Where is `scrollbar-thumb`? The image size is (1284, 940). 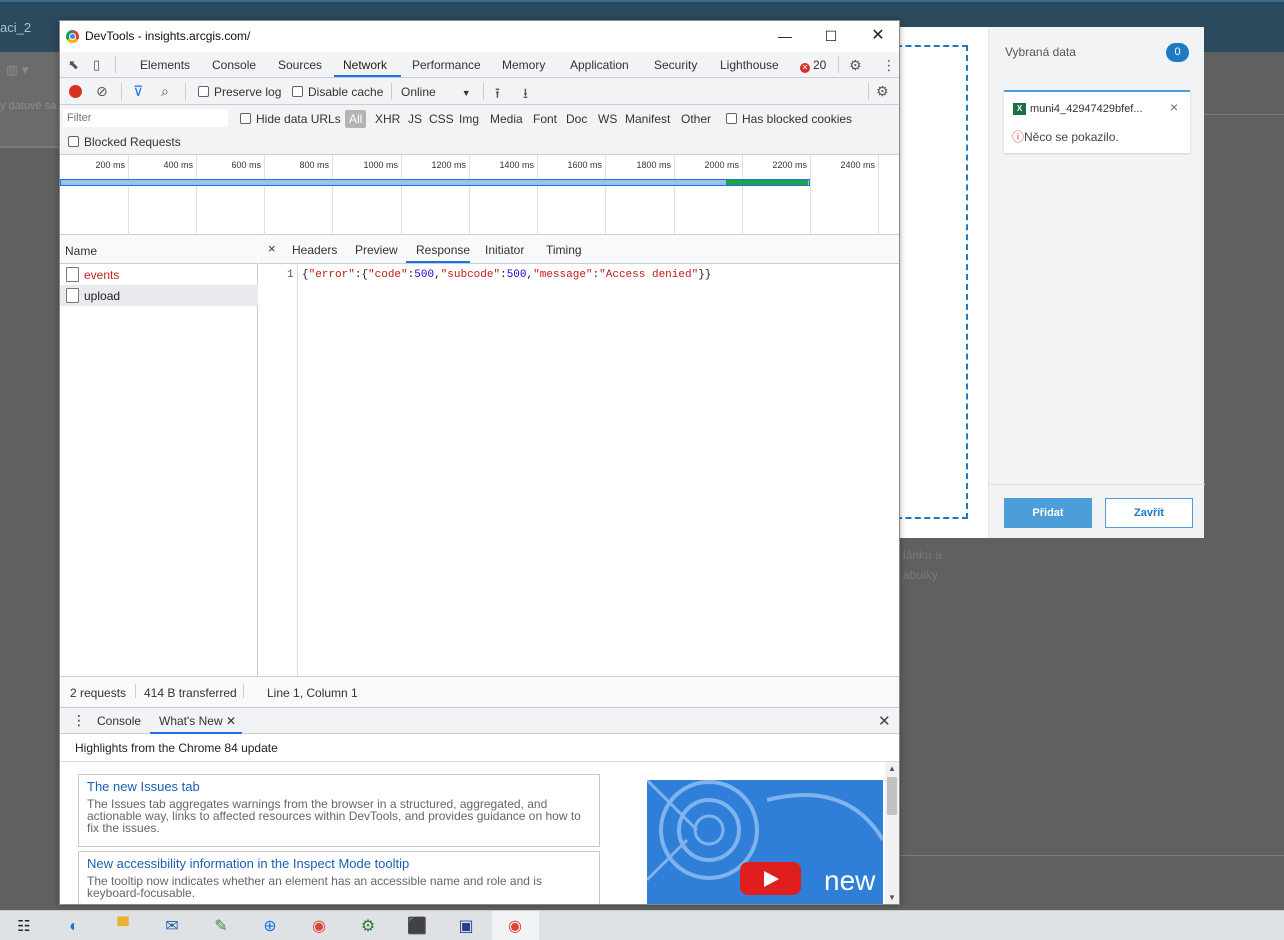 scrollbar-thumb is located at coordinates (892, 796).